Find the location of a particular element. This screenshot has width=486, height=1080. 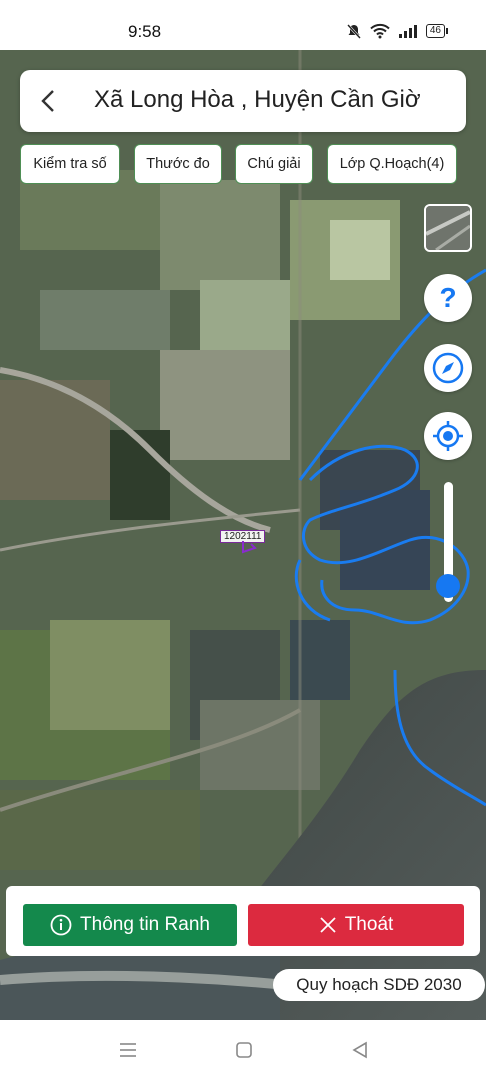

close-icon is located at coordinates (328, 925).